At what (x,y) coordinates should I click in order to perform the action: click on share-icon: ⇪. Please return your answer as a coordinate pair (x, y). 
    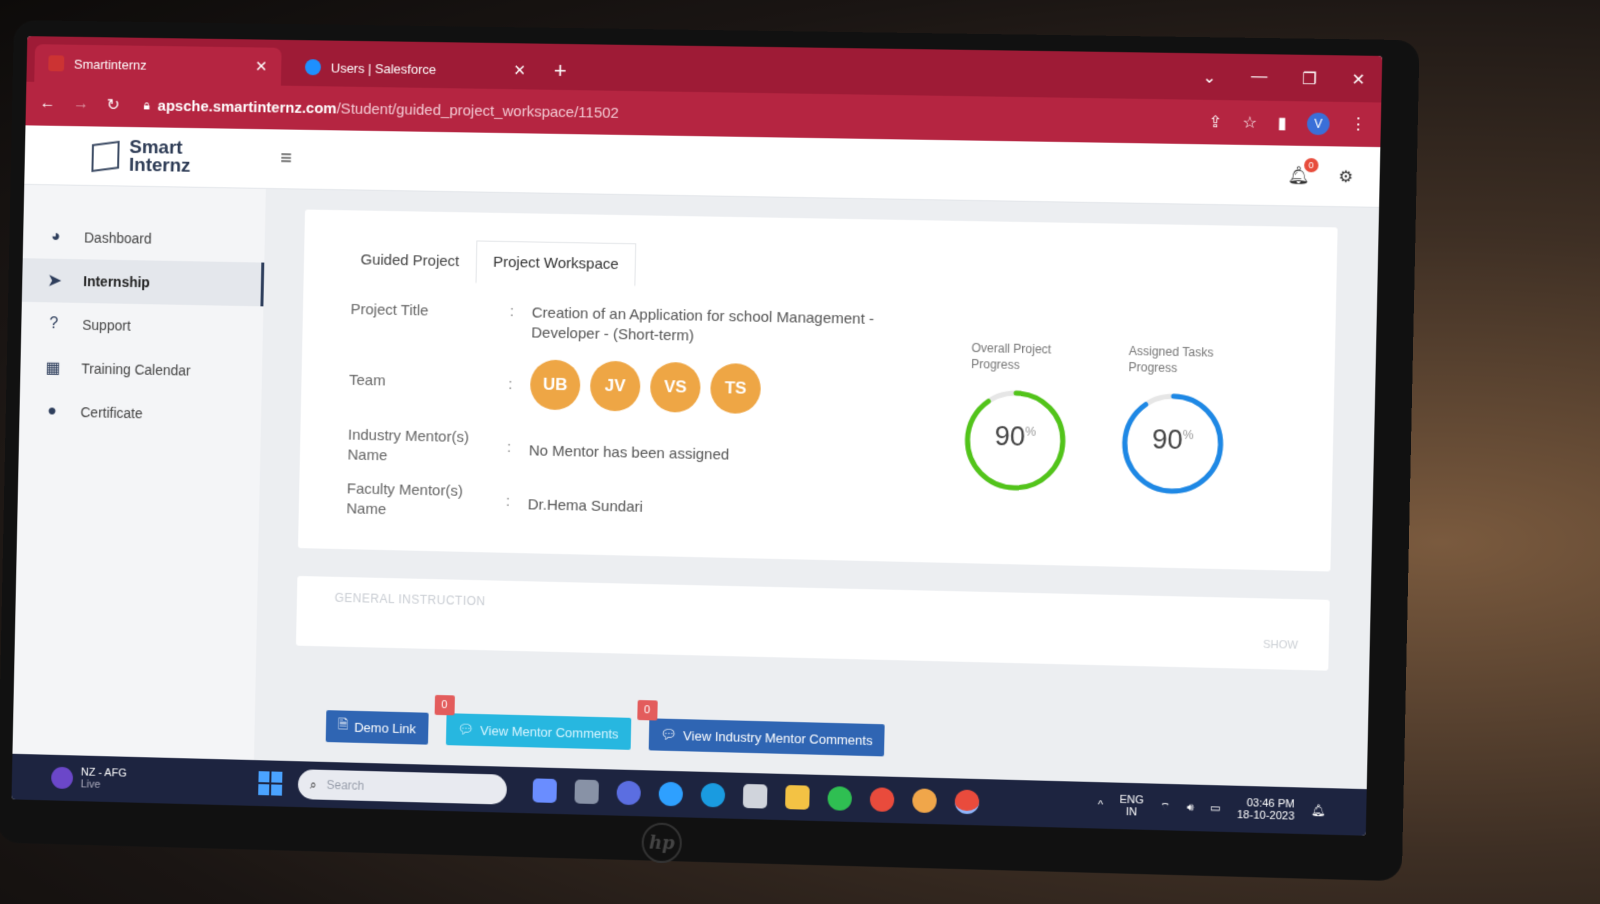
    Looking at the image, I should click on (1215, 122).